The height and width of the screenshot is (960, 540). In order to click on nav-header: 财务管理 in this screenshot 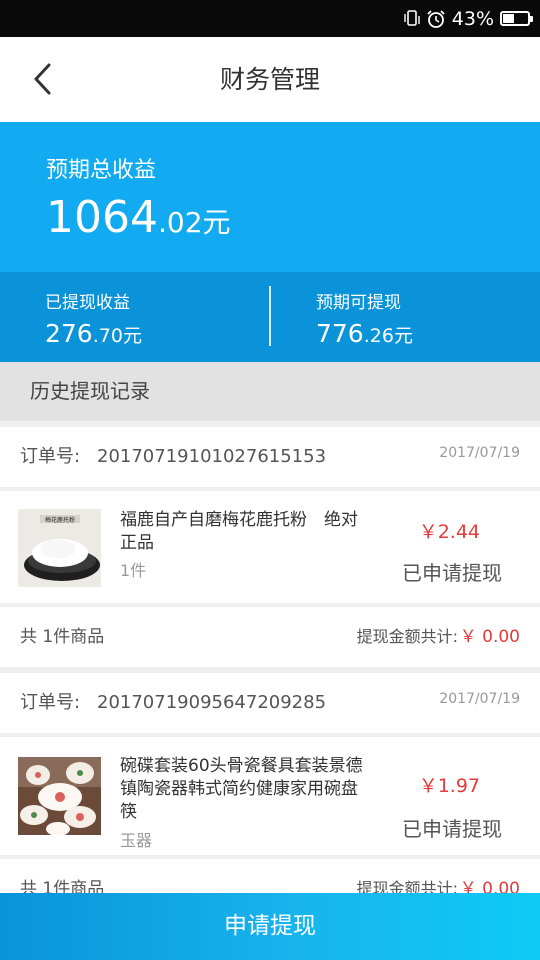, I will do `click(270, 79)`.